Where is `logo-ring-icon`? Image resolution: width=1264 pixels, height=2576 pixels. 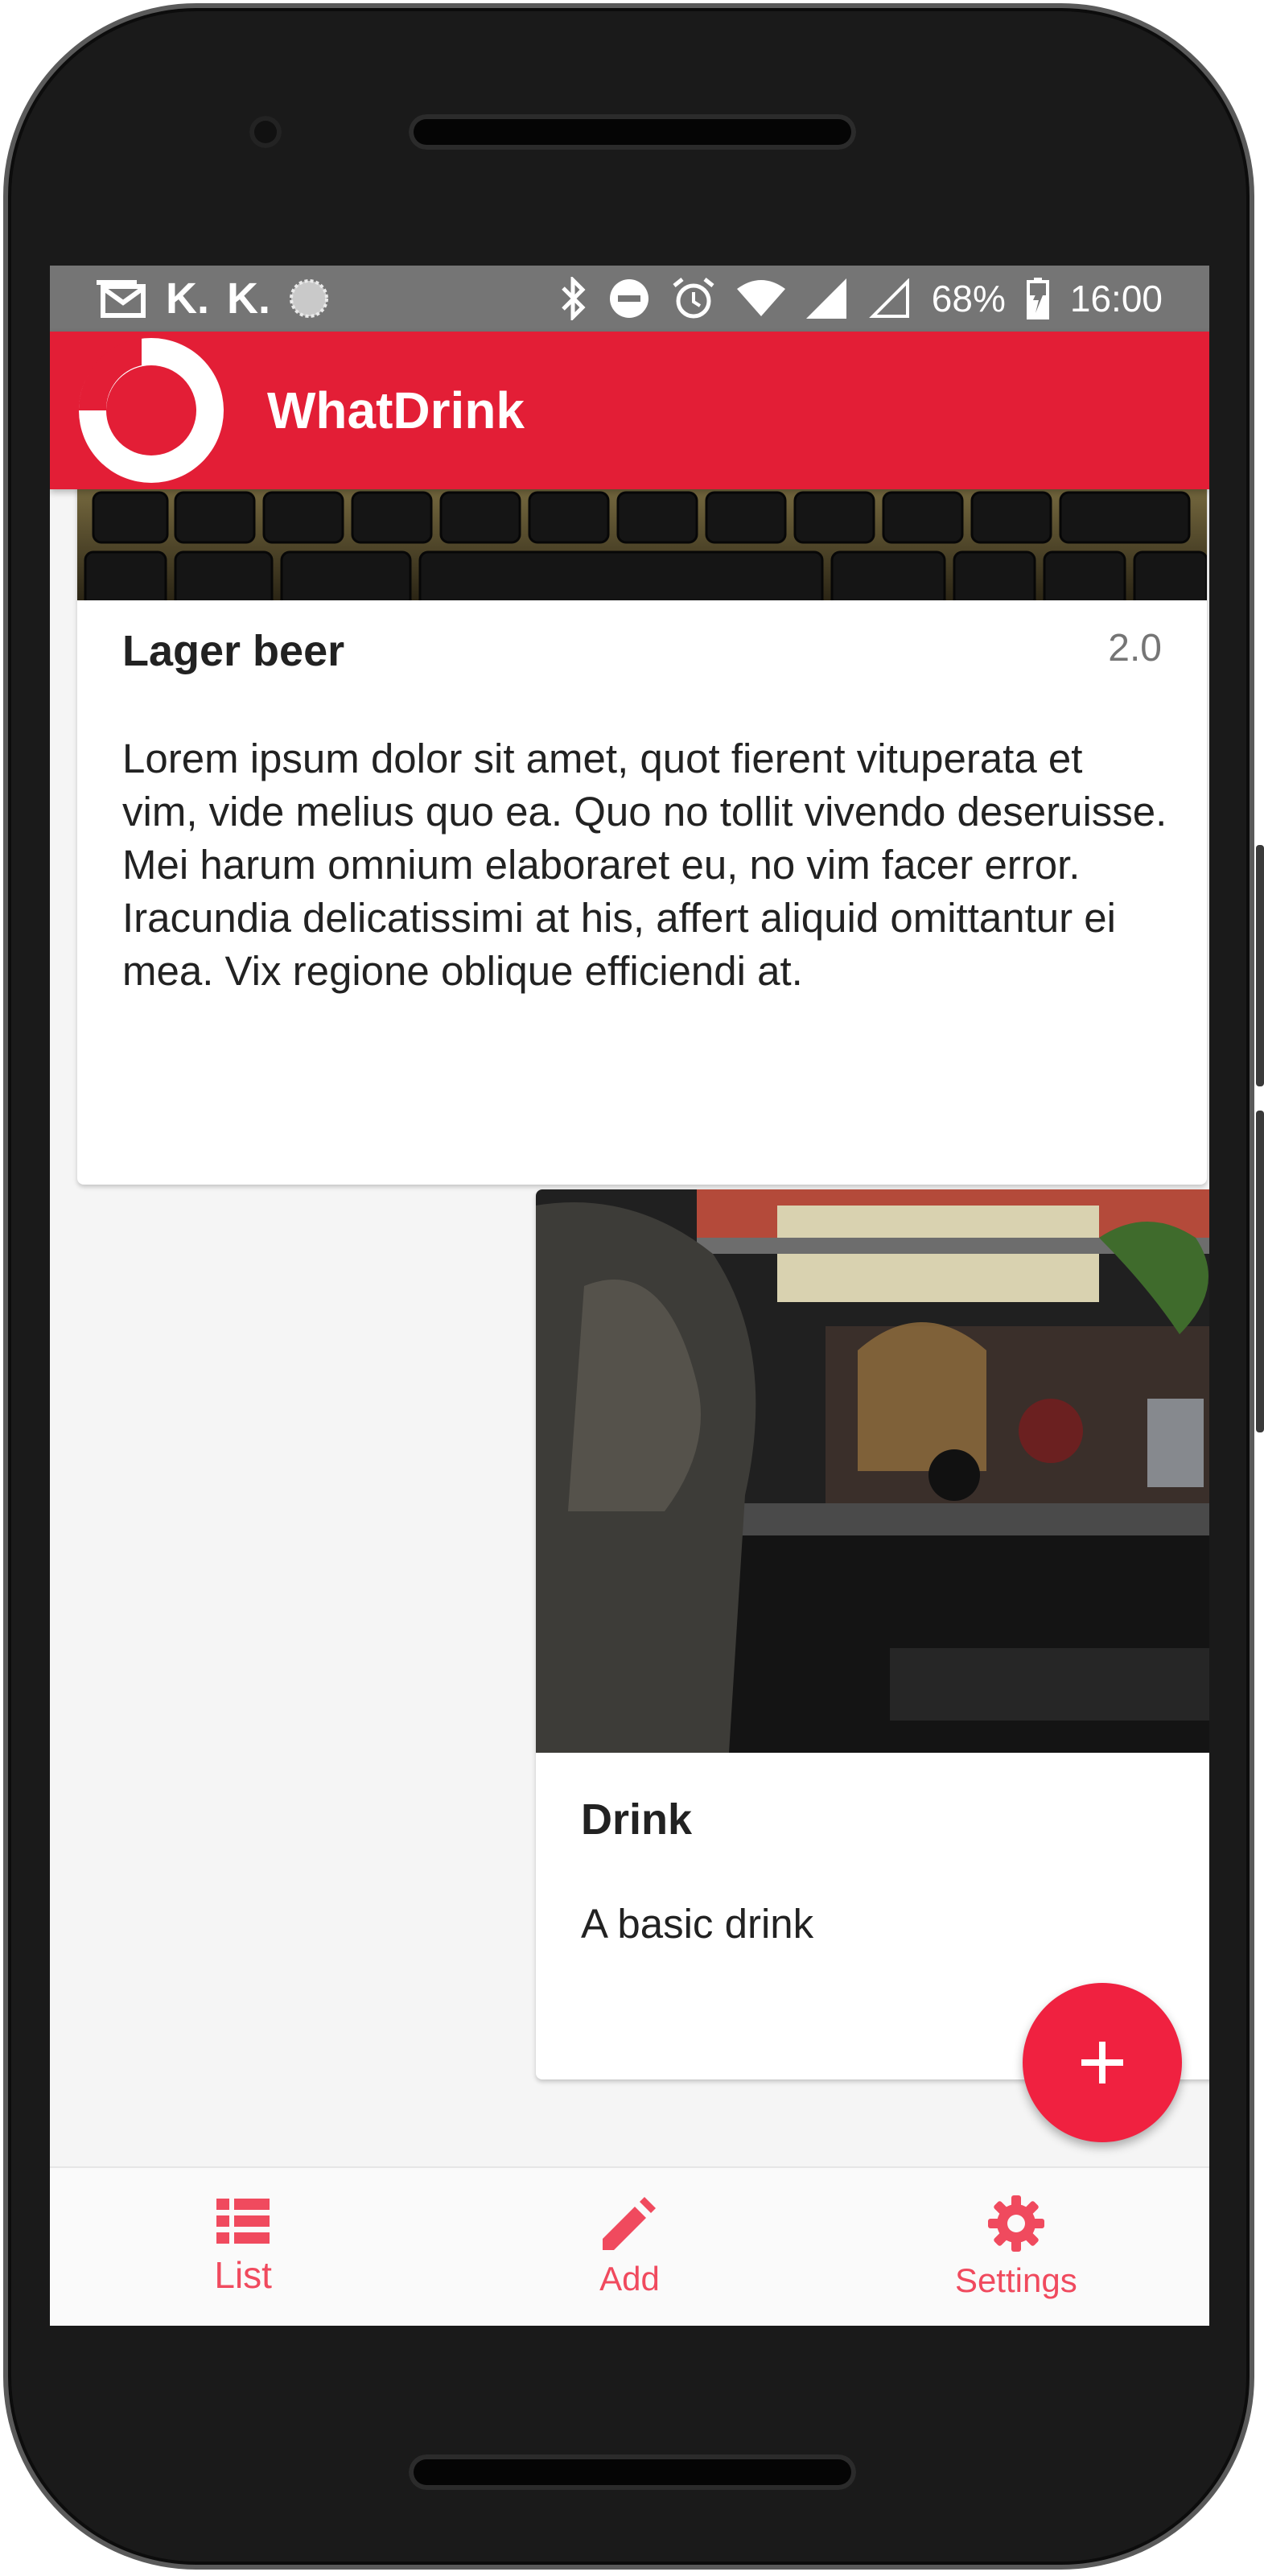
logo-ring-icon is located at coordinates (151, 410).